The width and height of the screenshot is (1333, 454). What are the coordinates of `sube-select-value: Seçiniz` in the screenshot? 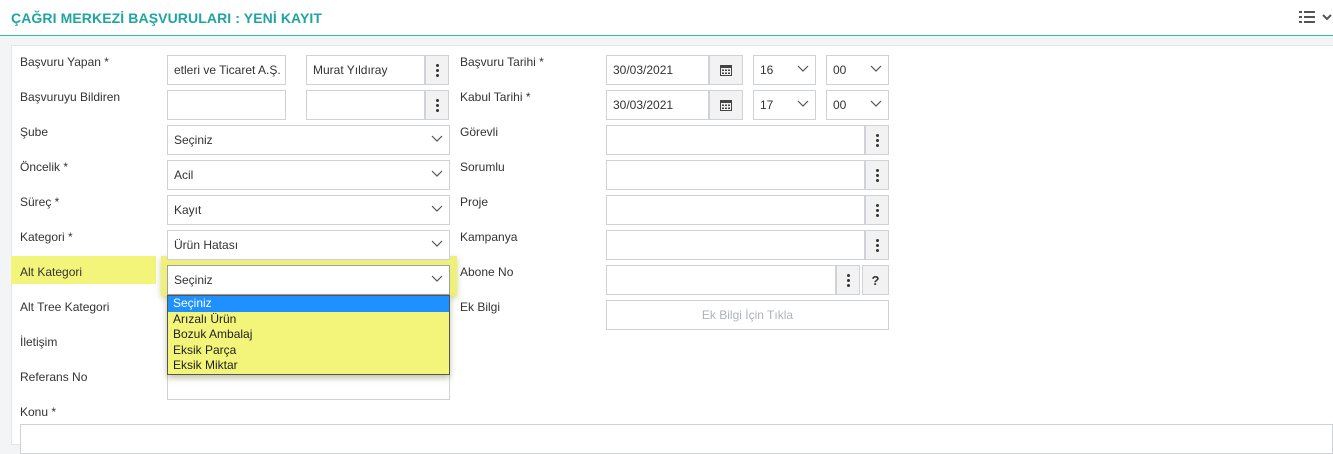 It's located at (193, 140).